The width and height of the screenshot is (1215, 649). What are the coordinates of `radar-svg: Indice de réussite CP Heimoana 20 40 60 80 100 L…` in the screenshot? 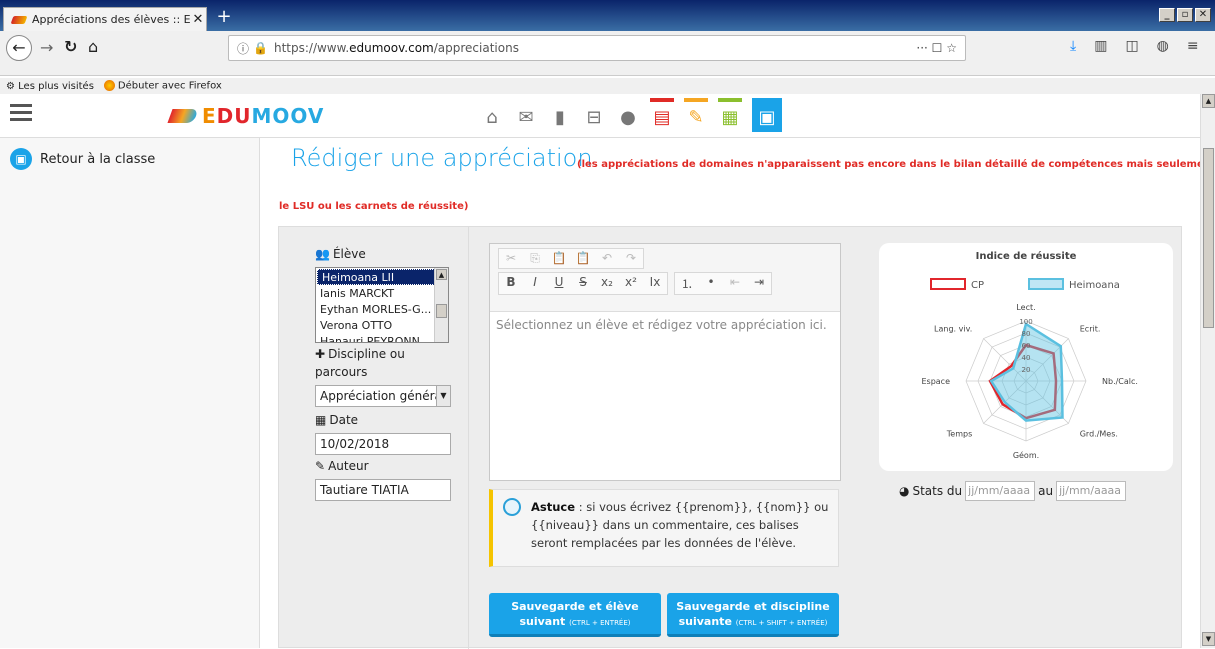 It's located at (1029, 355).